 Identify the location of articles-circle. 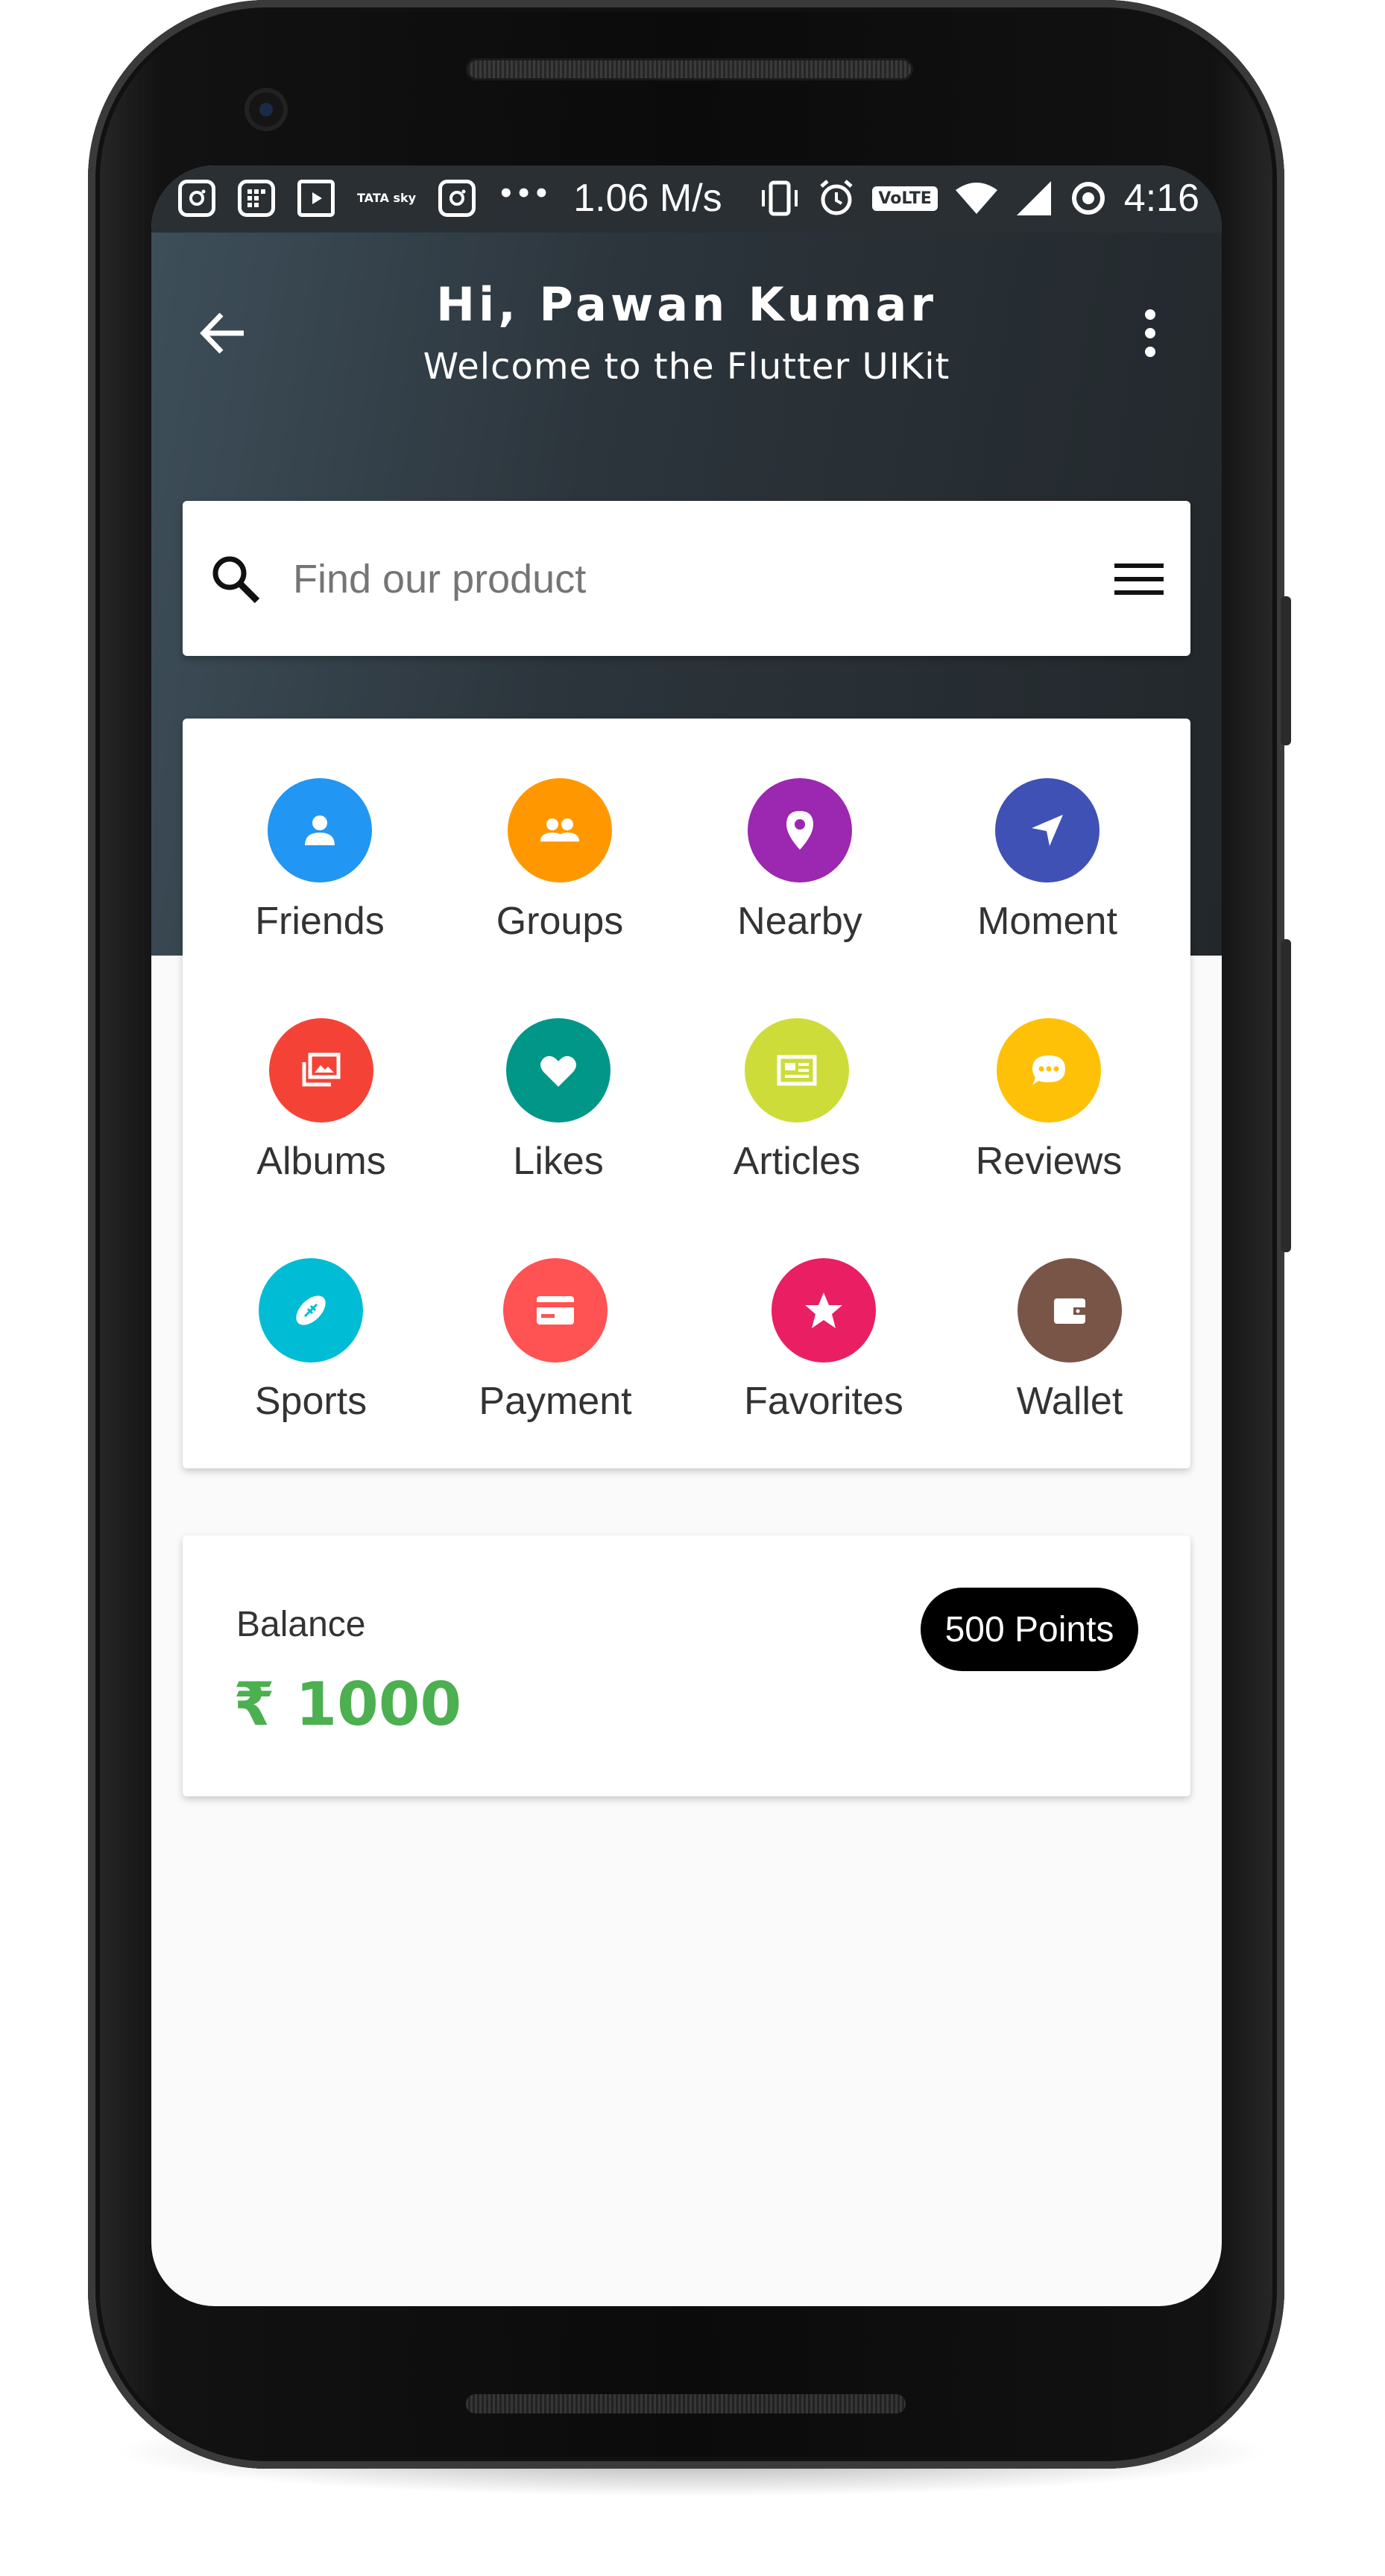
(797, 1070).